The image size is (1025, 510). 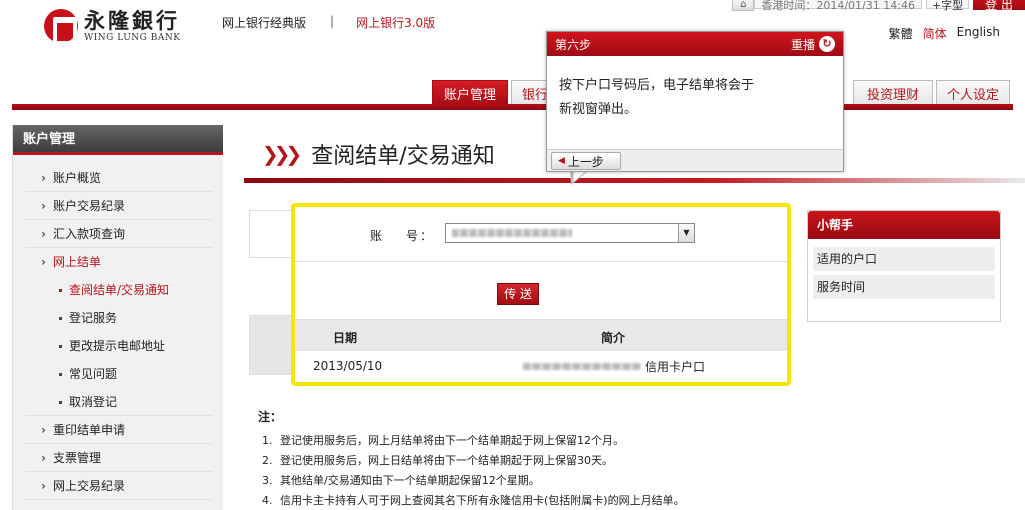 I want to click on sidebar-item-cheque: 支票管理, so click(x=119, y=458).